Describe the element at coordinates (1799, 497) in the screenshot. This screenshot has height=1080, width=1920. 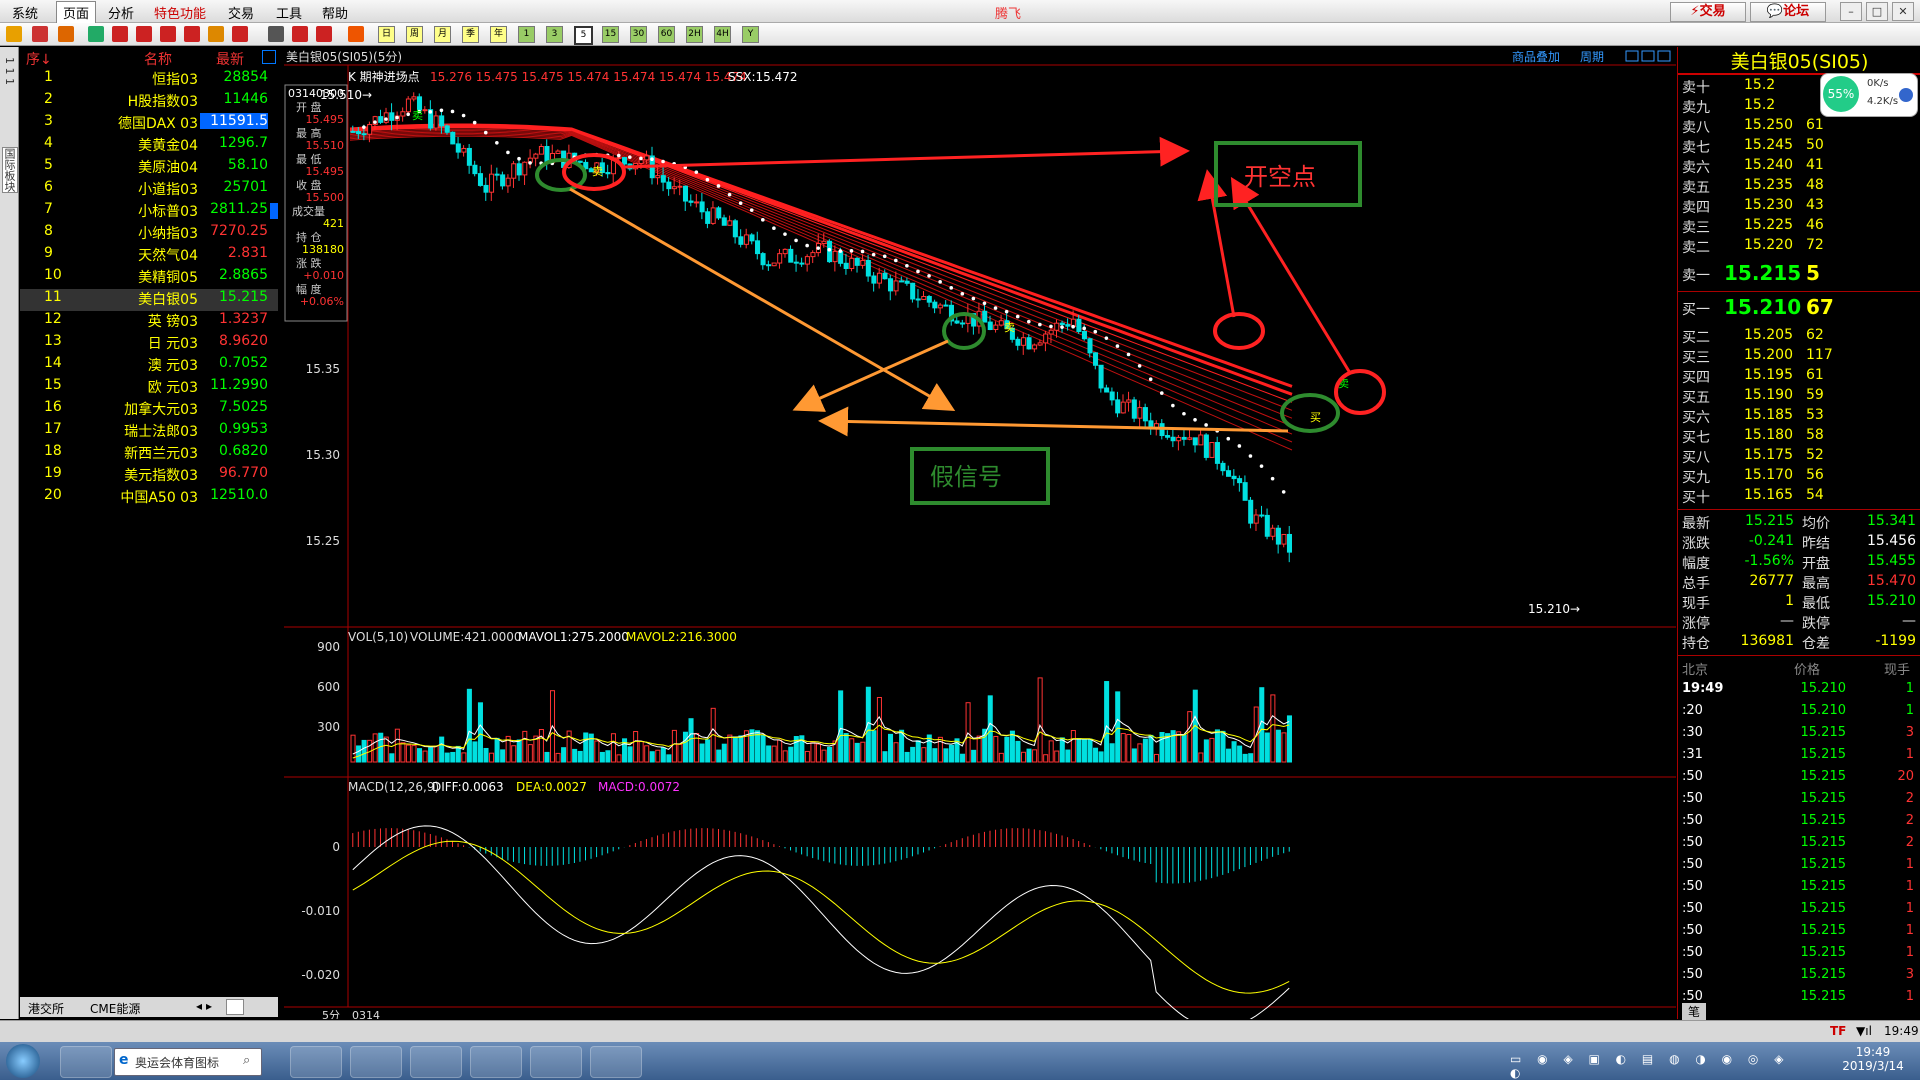
I see `bid-level: 买十 15.165 54` at that location.